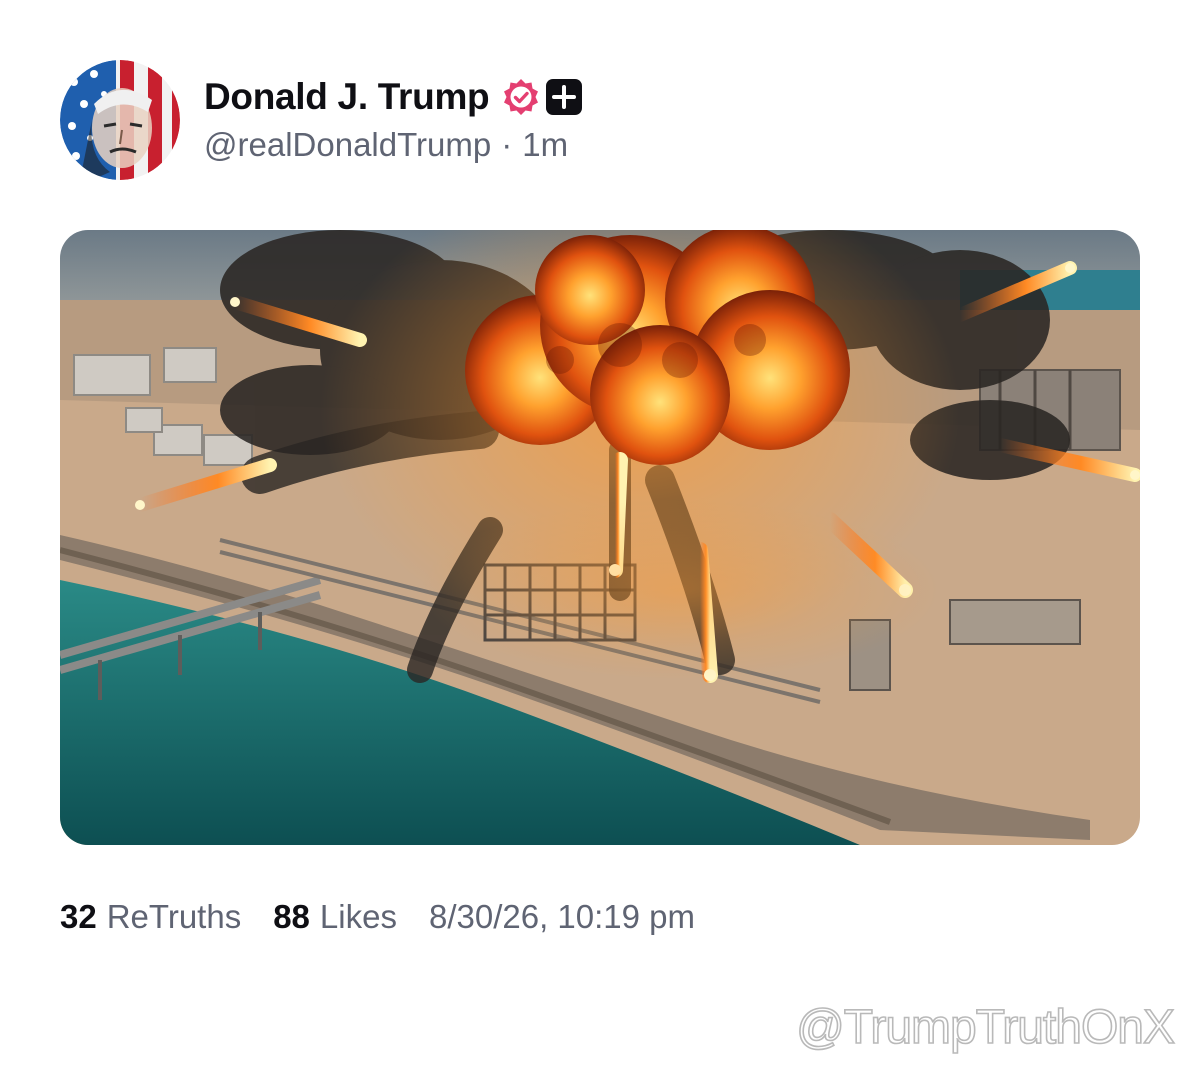 Image resolution: width=1200 pixels, height=1065 pixels. What do you see at coordinates (347, 145) in the screenshot?
I see `author-handle: @realDonaldTrump` at bounding box center [347, 145].